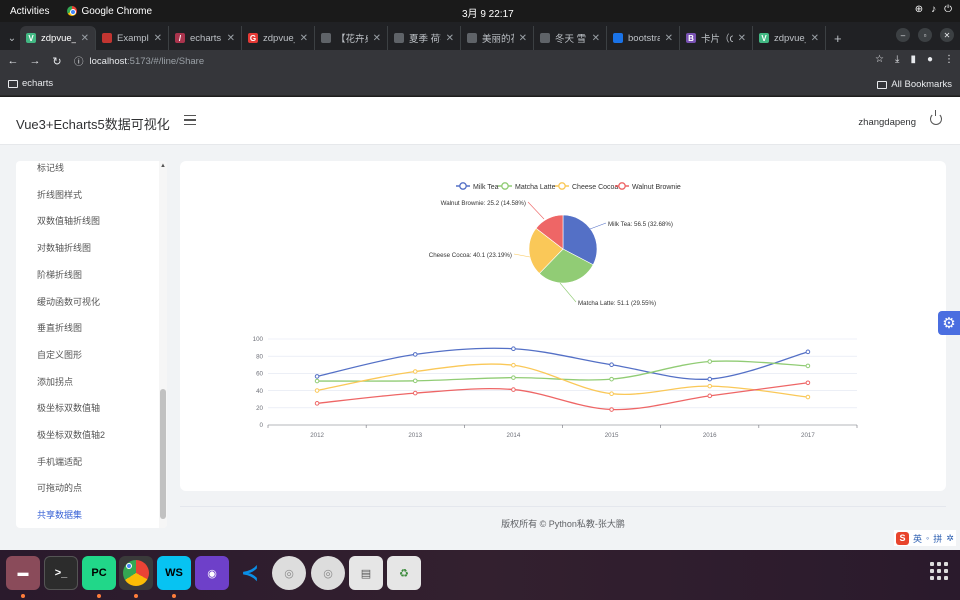  What do you see at coordinates (57, 61) in the screenshot?
I see `reload-icon: ↻` at bounding box center [57, 61].